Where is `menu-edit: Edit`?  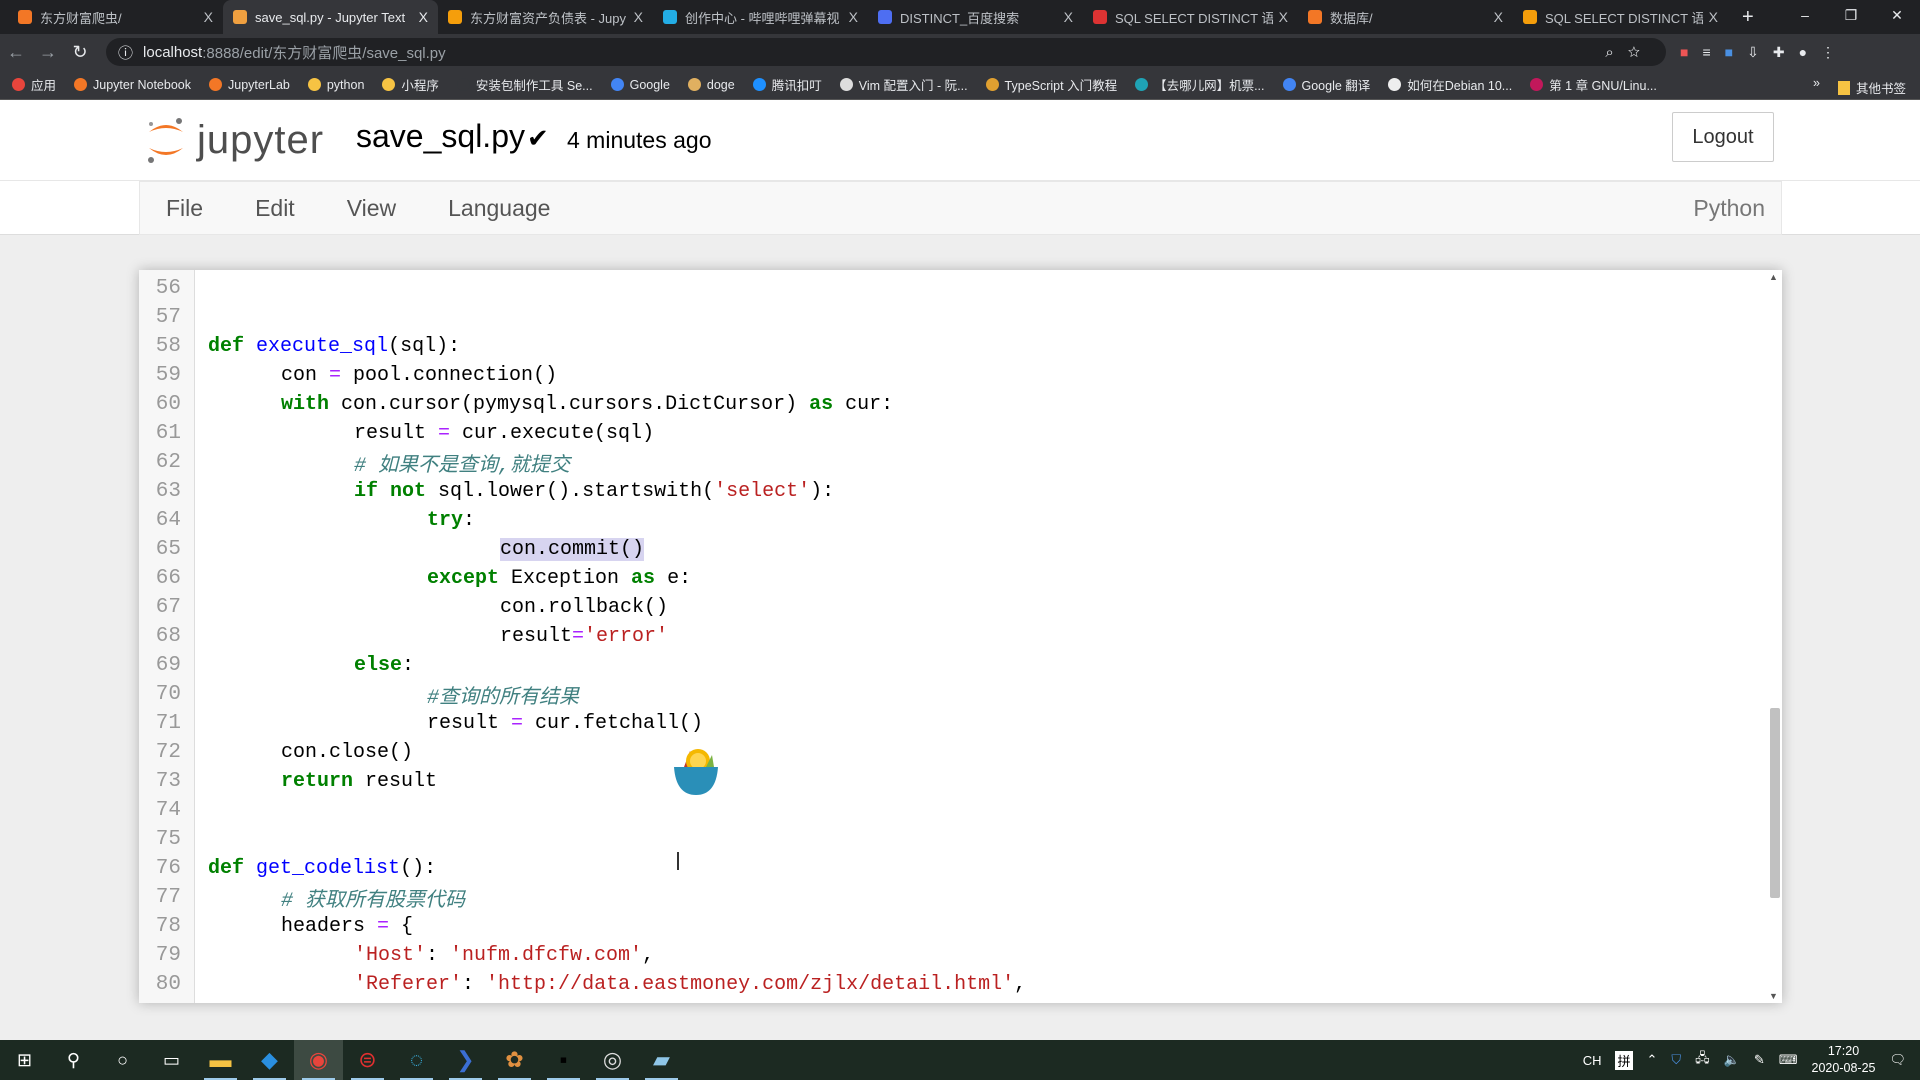 menu-edit: Edit is located at coordinates (275, 208).